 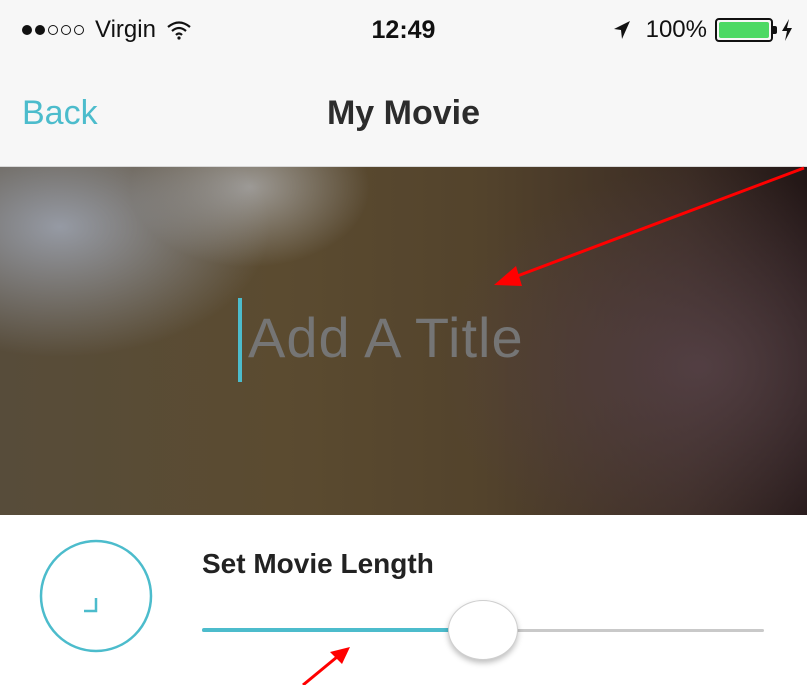 I want to click on movie-length-slider, so click(x=483, y=630).